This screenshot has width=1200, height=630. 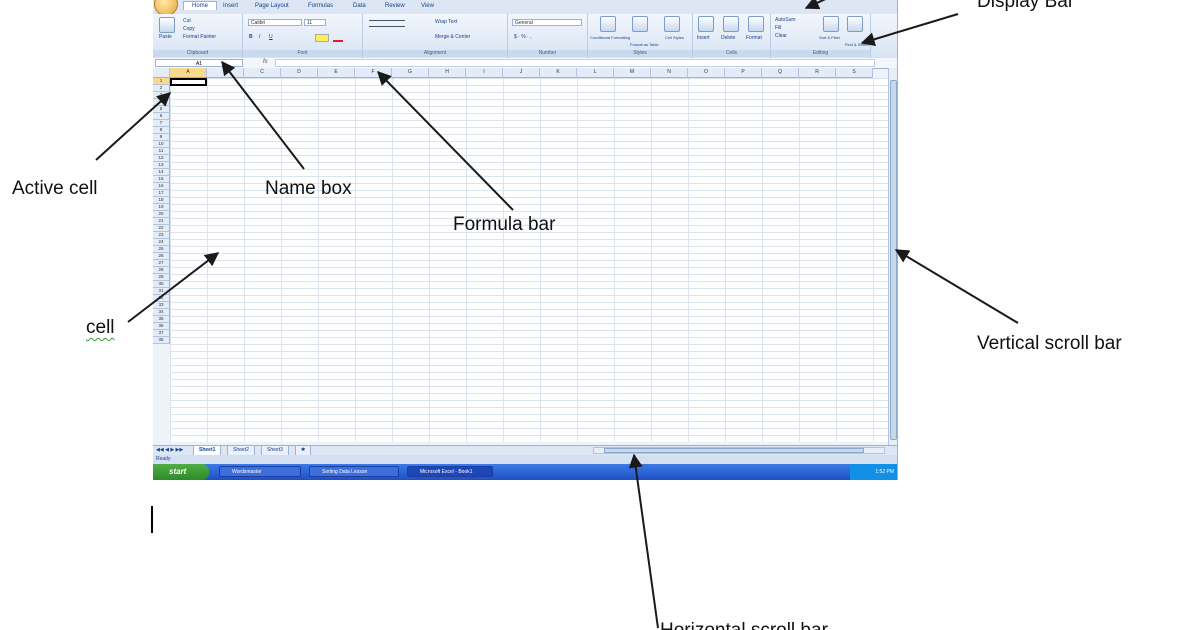 I want to click on label-active-cell: Active cell, so click(x=55, y=188).